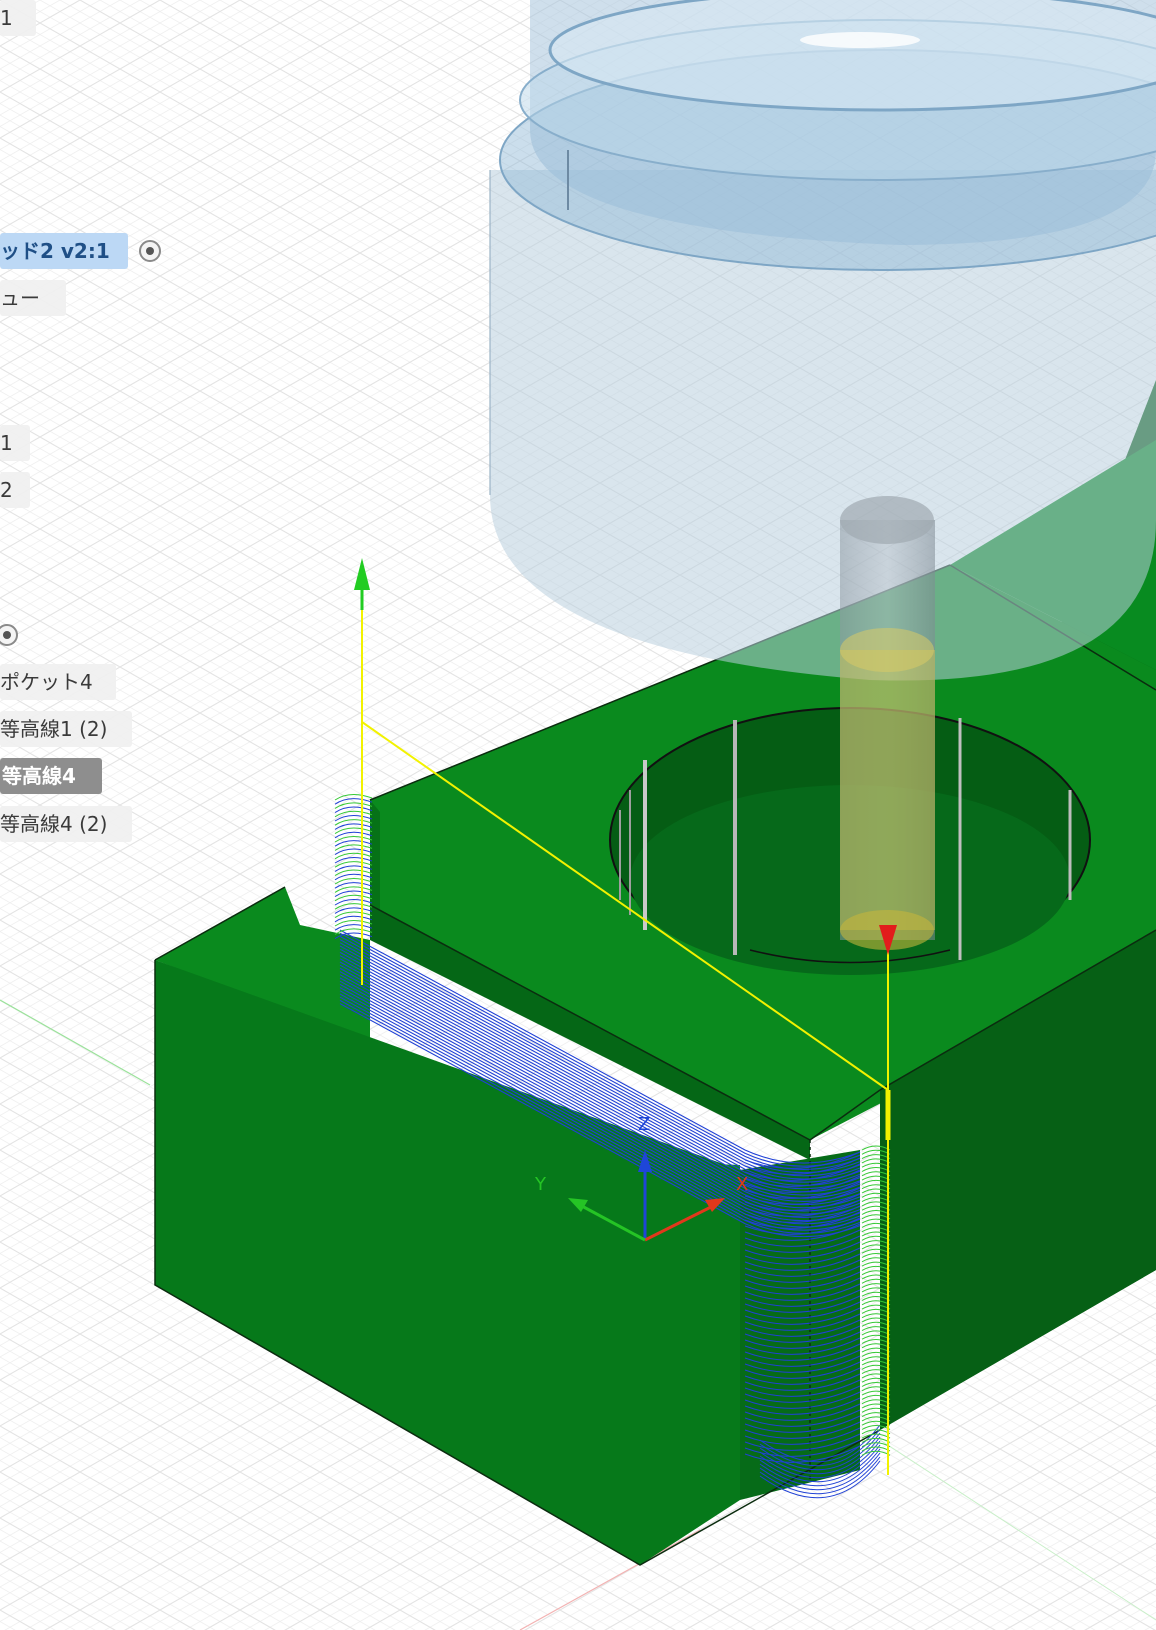  I want to click on operation-contour1-2: 等高線1 (2), so click(66, 729).